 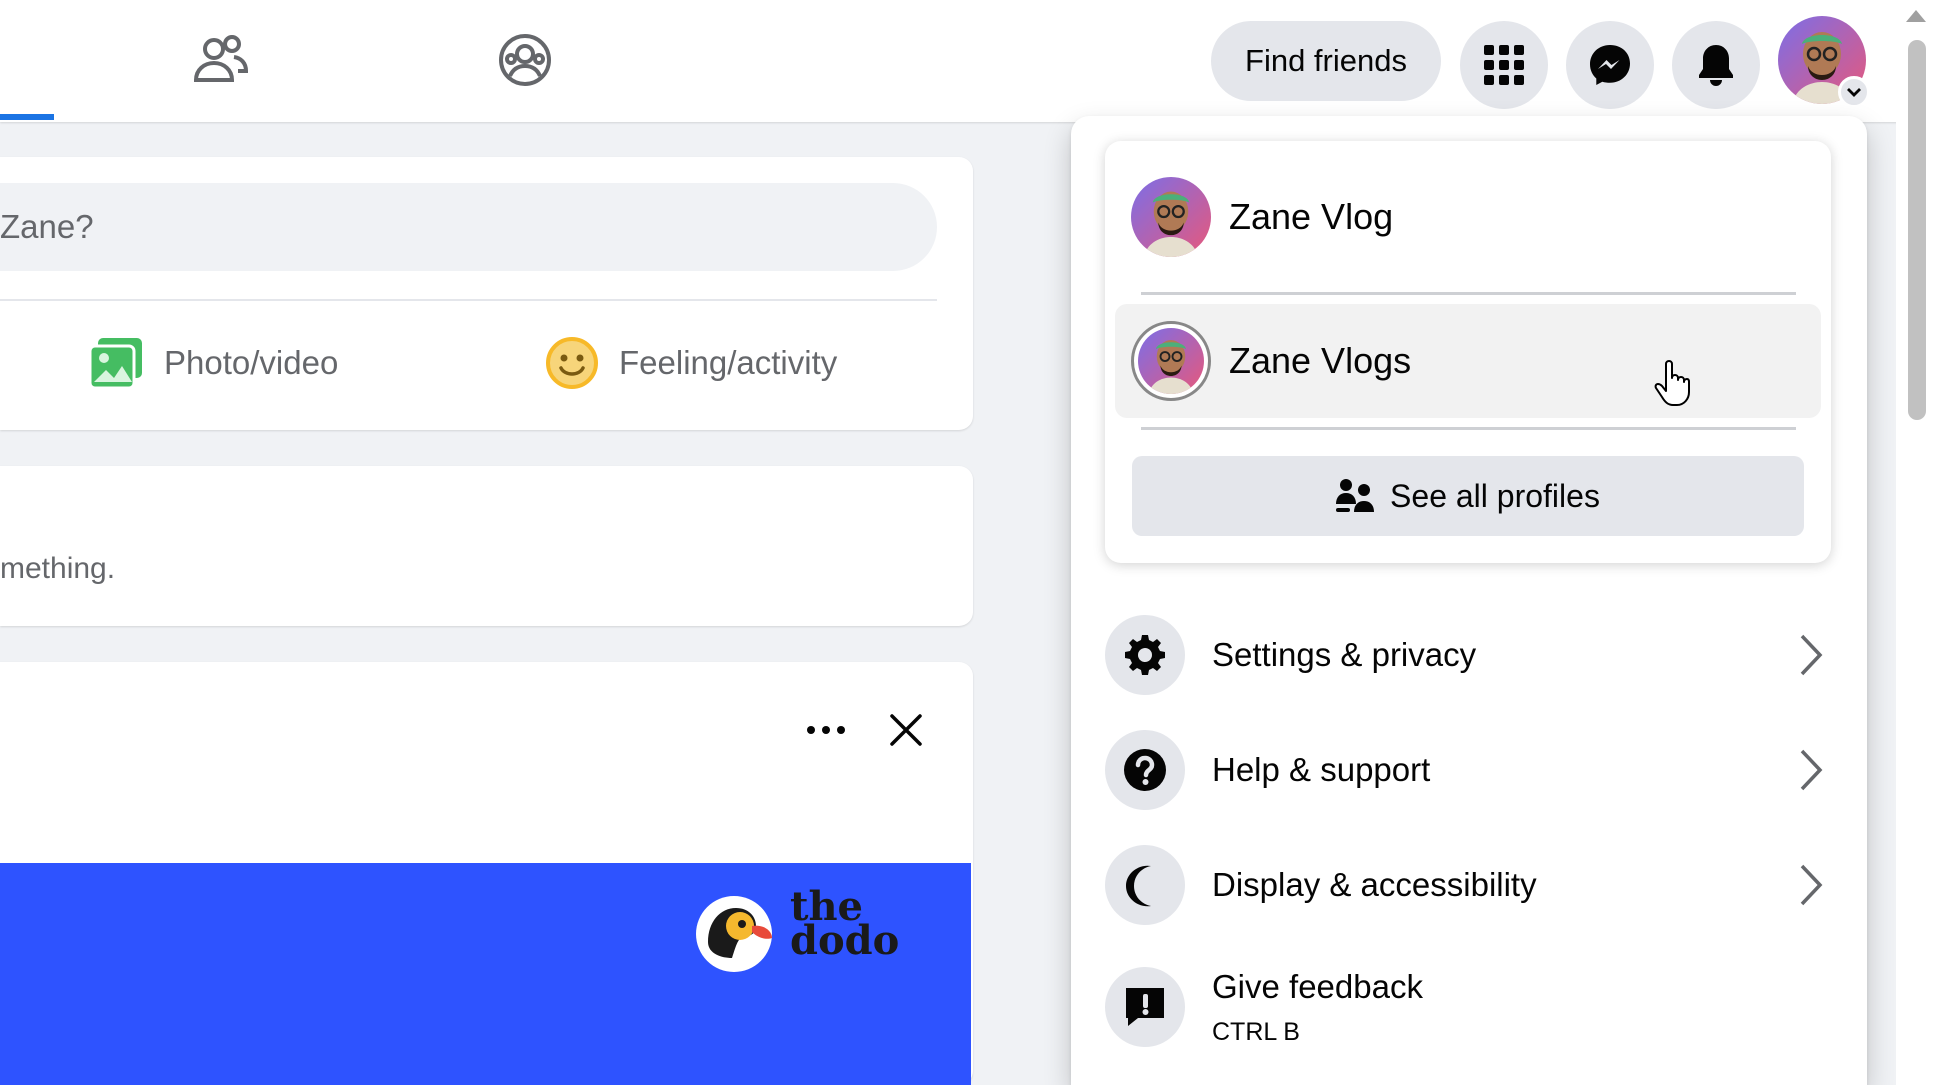 What do you see at coordinates (968, 61) in the screenshot?
I see `top-navigation-bar: Find friends` at bounding box center [968, 61].